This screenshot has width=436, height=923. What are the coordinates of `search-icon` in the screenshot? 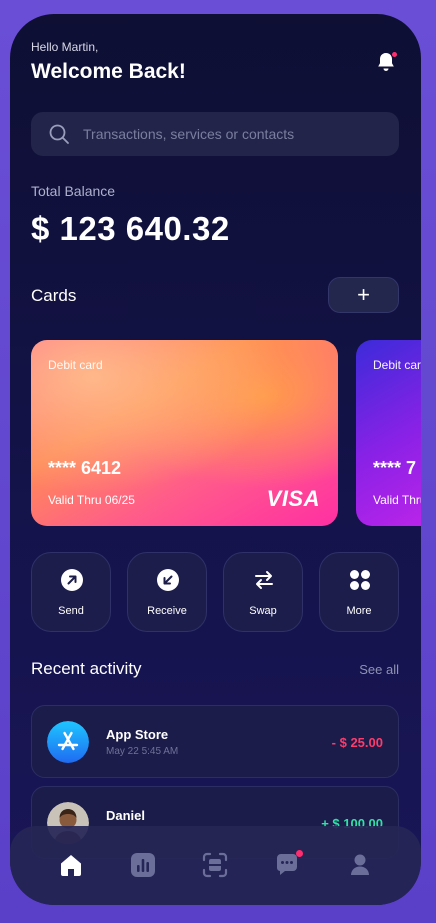 It's located at (59, 134).